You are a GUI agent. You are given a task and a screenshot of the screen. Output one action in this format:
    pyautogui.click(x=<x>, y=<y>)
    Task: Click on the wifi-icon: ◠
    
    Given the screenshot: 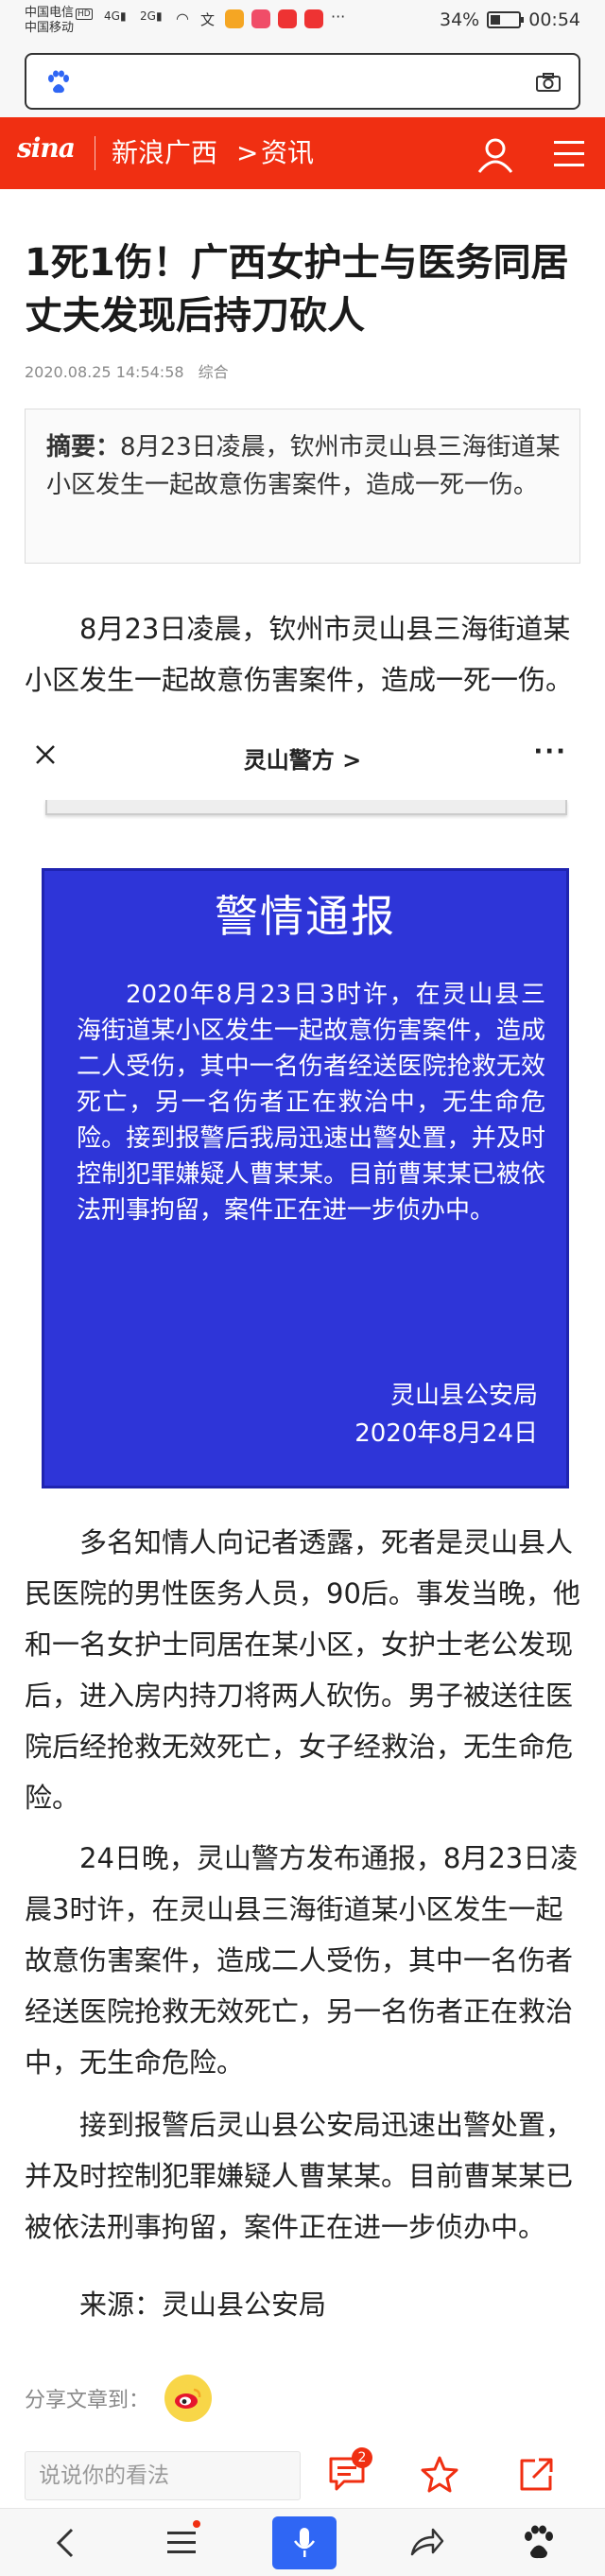 What is the action you would take?
    pyautogui.click(x=182, y=18)
    